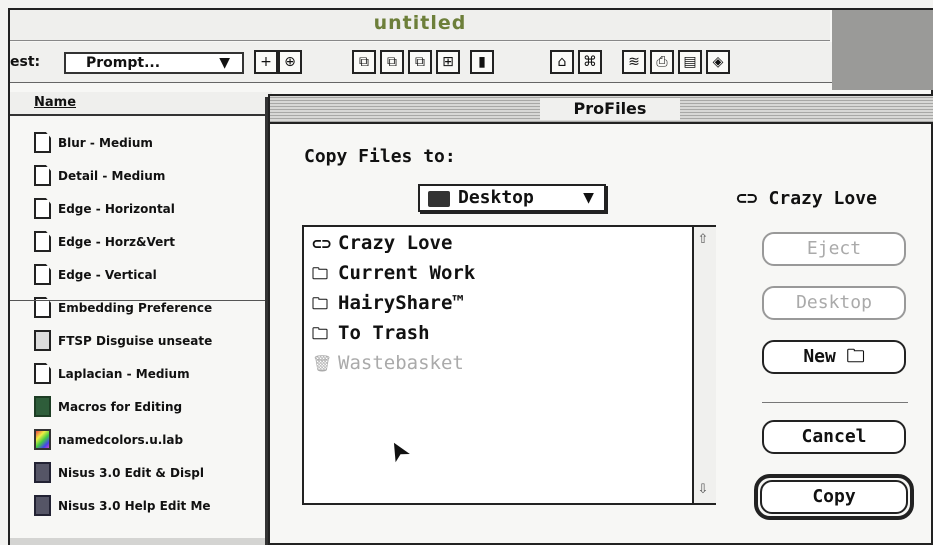  Describe the element at coordinates (380, 156) in the screenshot. I see `copy-files-prompt: Copy Files to:` at that location.